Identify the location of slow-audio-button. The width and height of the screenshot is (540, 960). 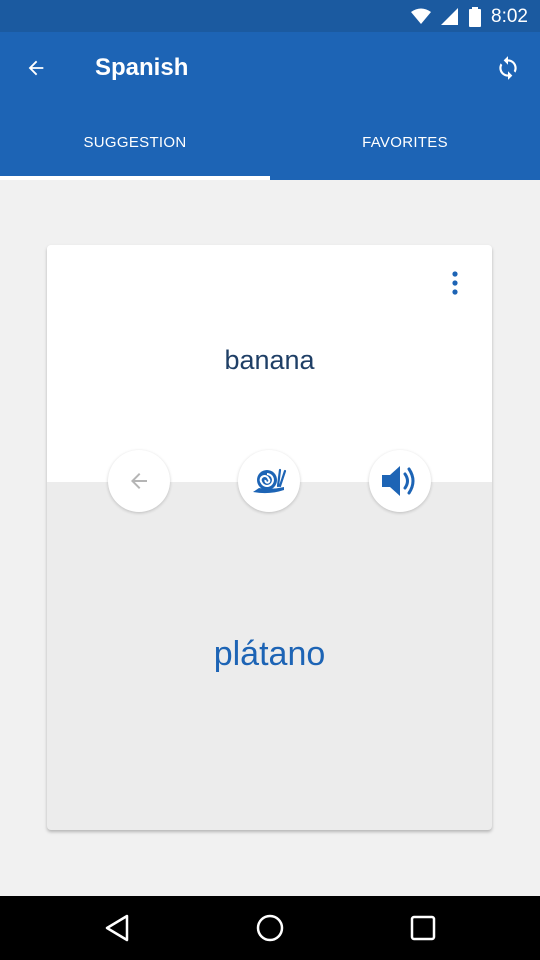
(269, 481).